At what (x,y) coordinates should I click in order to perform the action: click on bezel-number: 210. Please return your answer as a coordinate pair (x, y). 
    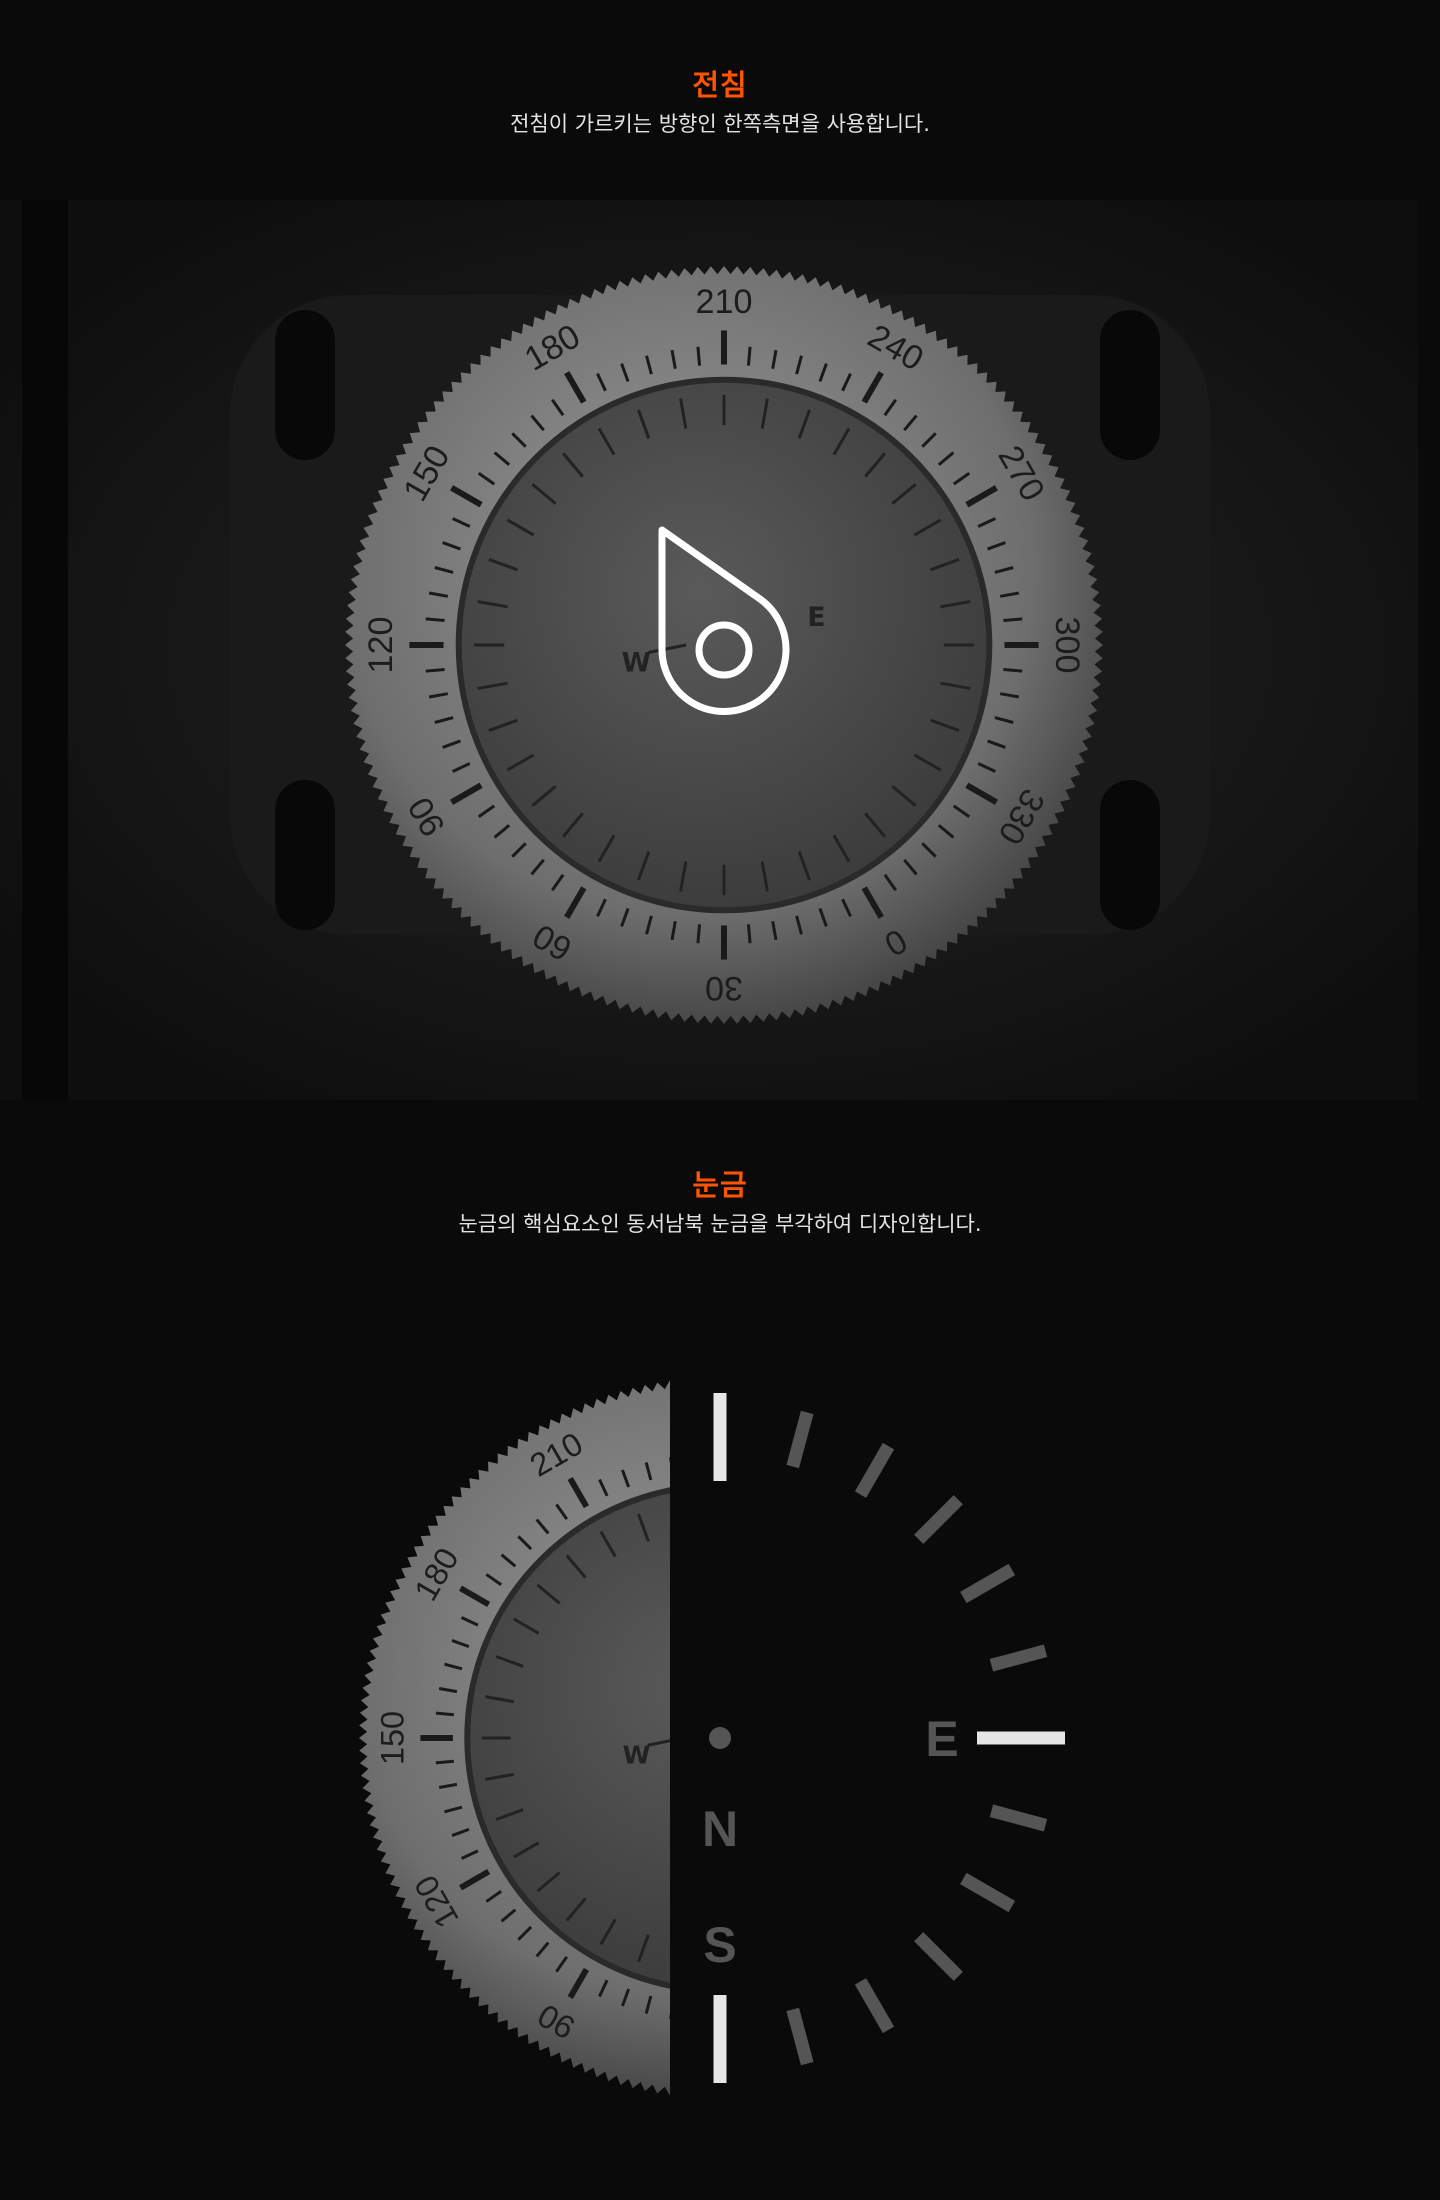
    Looking at the image, I should click on (724, 302).